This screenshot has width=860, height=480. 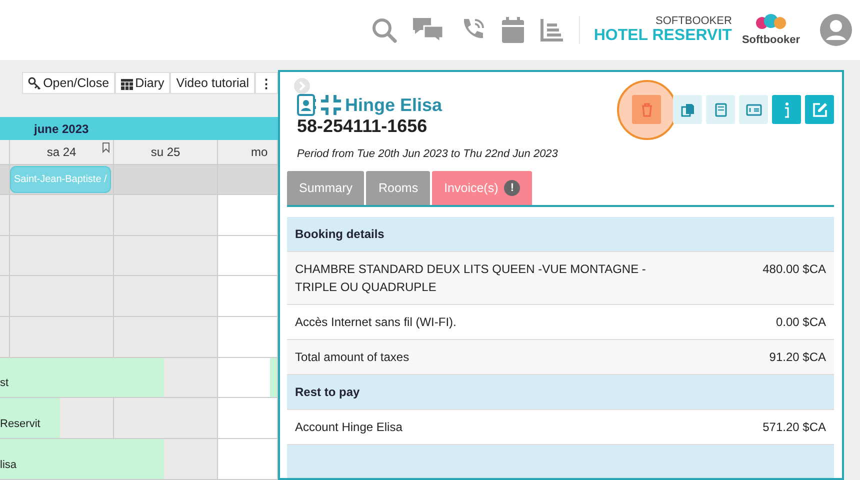 I want to click on delete-button, so click(x=646, y=109).